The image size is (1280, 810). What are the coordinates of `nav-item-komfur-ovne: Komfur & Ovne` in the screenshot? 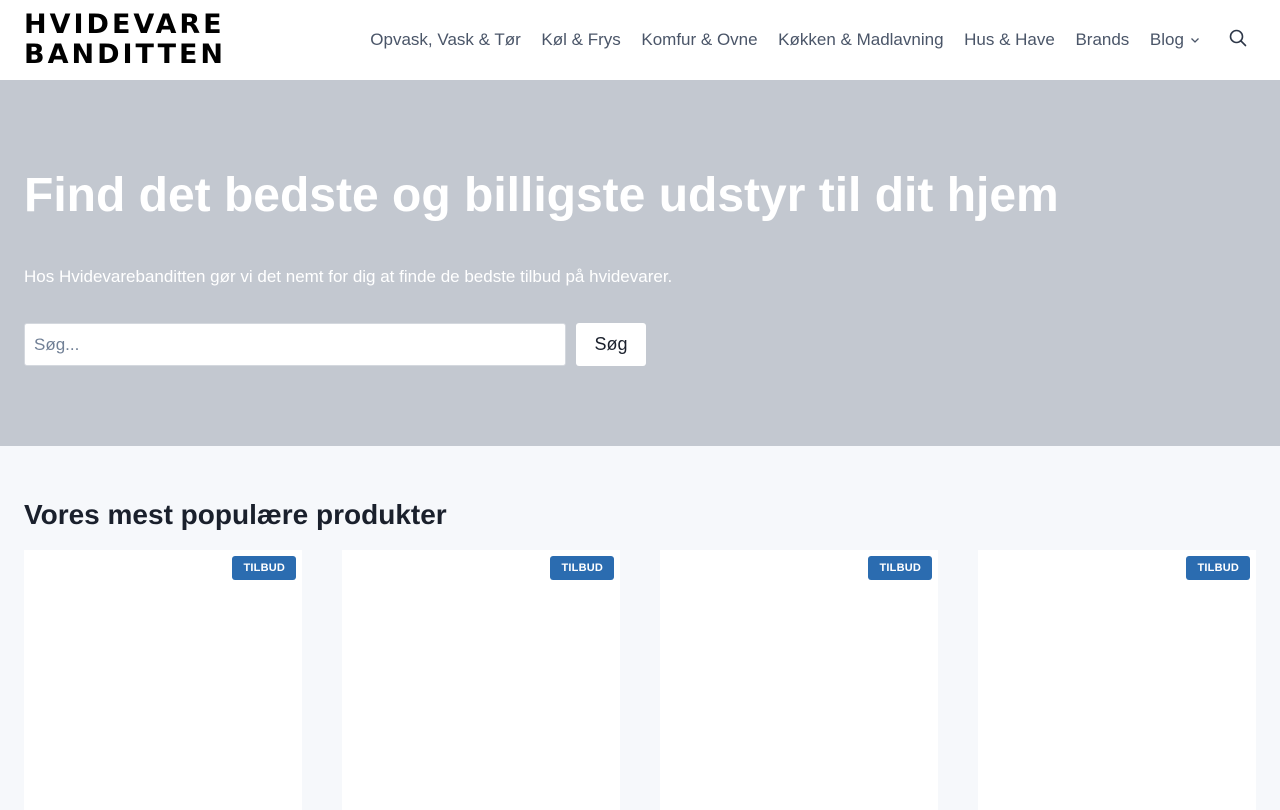 It's located at (699, 40).